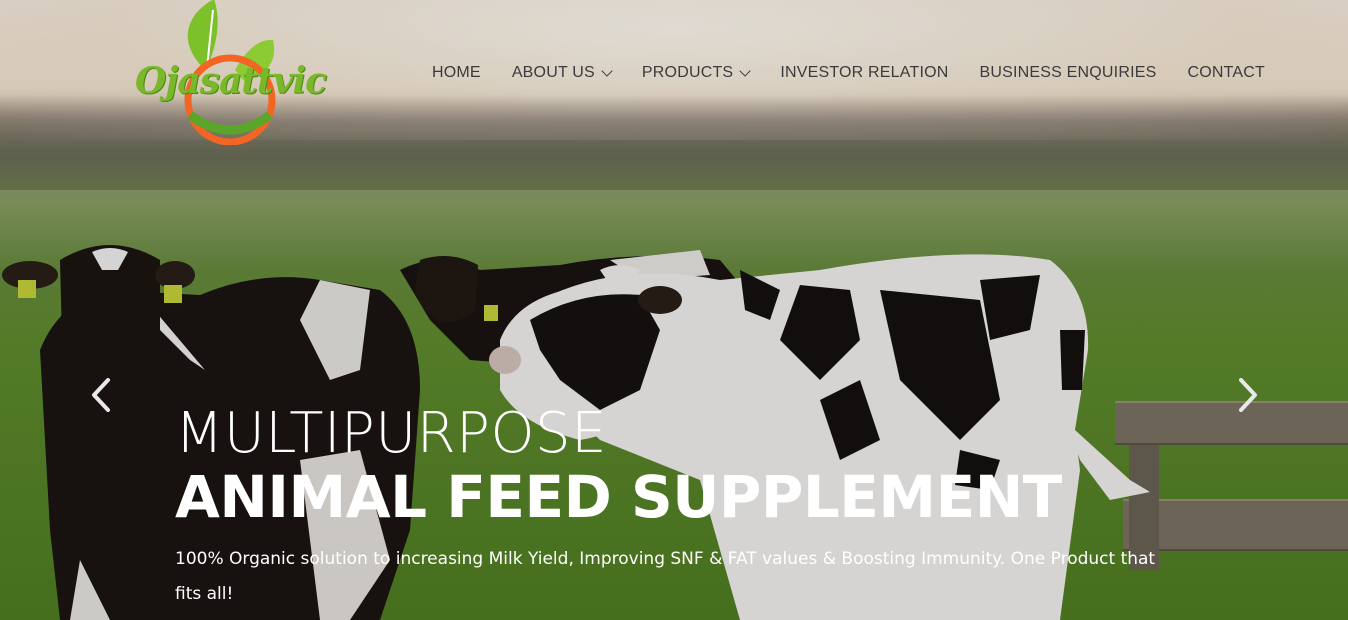 This screenshot has height=620, width=1348. What do you see at coordinates (231, 81) in the screenshot?
I see `logo-text: Ojasattvic` at bounding box center [231, 81].